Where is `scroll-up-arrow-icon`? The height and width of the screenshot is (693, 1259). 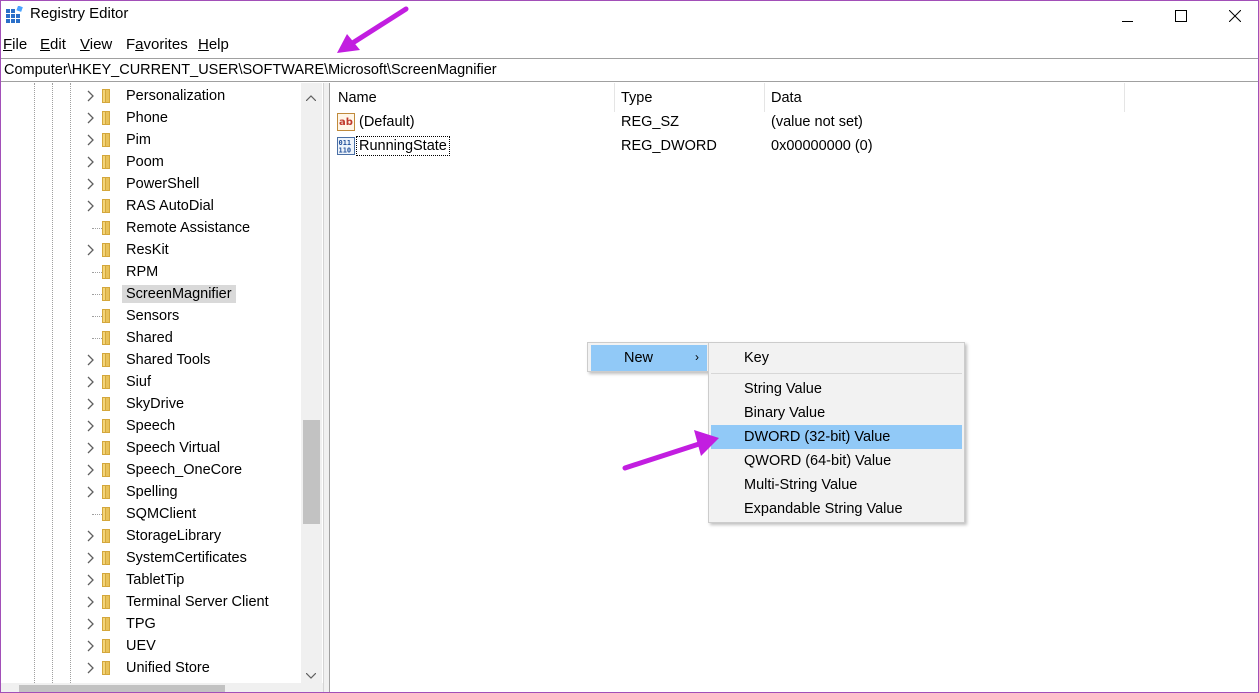
scroll-up-arrow-icon is located at coordinates (311, 97).